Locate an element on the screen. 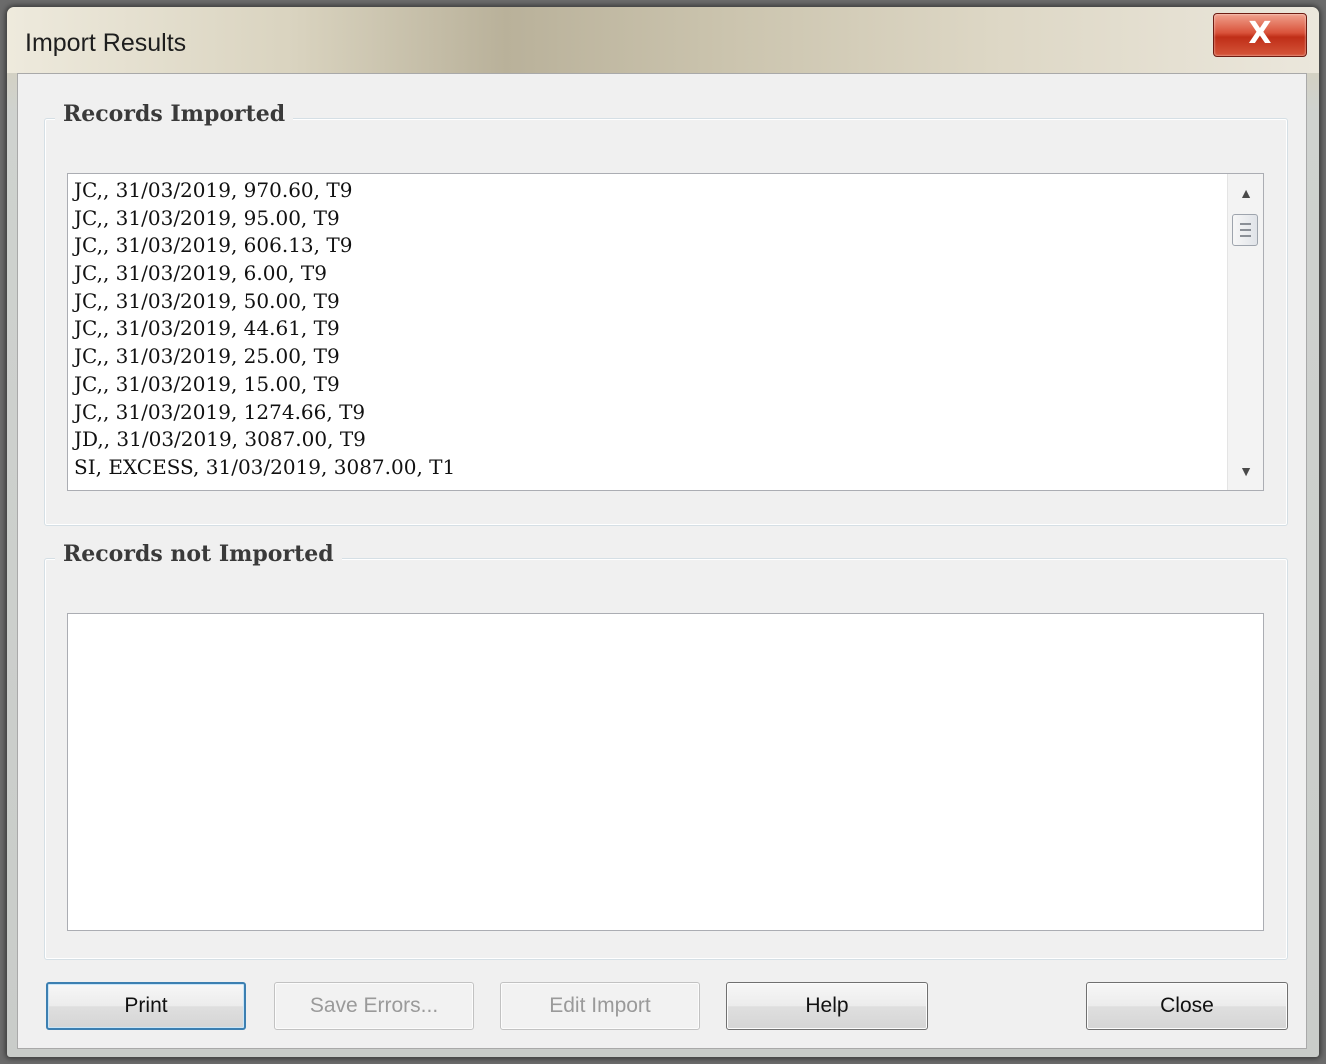 Image resolution: width=1326 pixels, height=1064 pixels. records-imported-scrollbar: ▲ ▼ is located at coordinates (1245, 332).